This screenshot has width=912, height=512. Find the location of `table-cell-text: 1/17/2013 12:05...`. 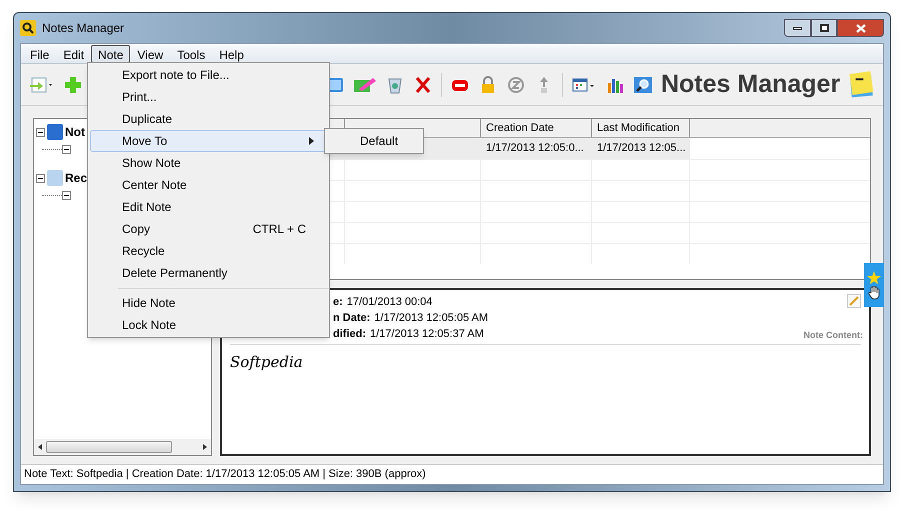

table-cell-text: 1/17/2013 12:05... is located at coordinates (641, 148).